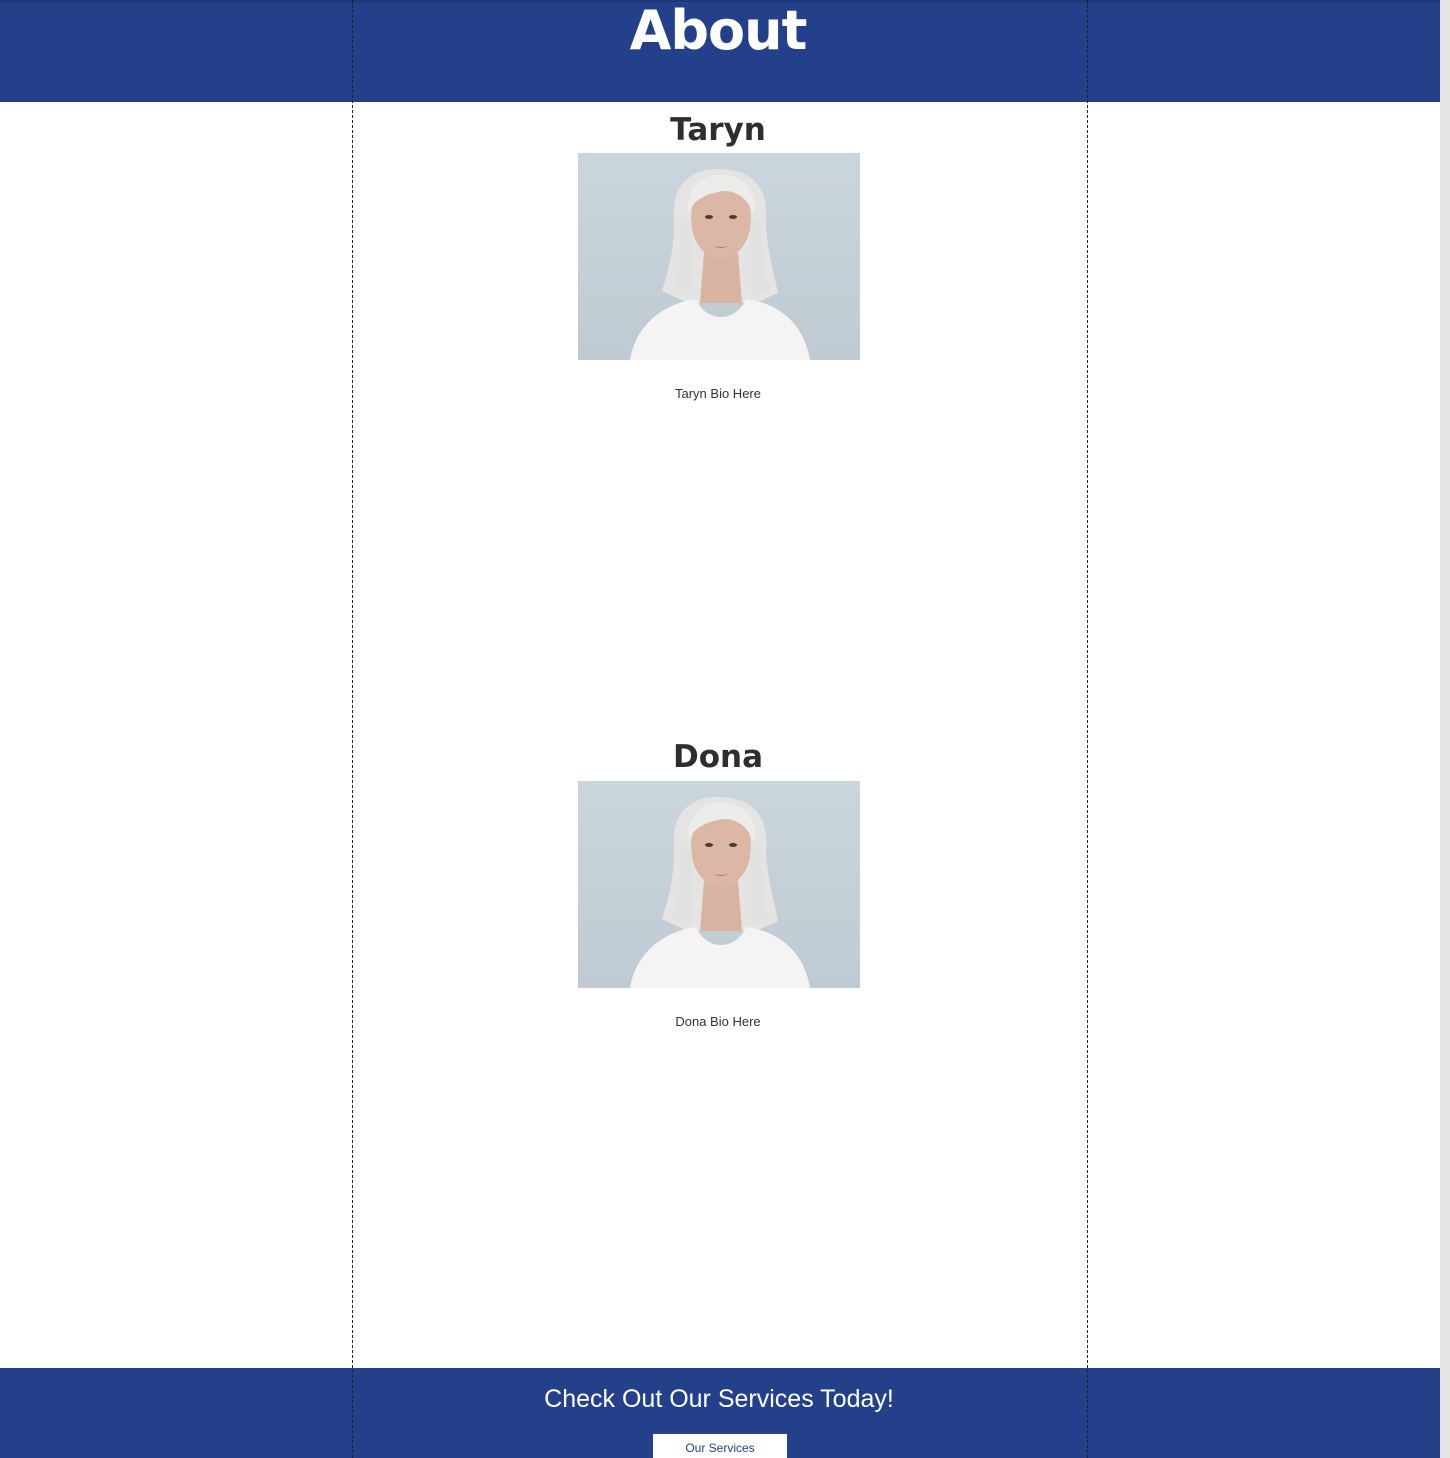 Image resolution: width=1450 pixels, height=1458 pixels. What do you see at coordinates (720, 1446) in the screenshot?
I see `our-services-button: Our Services` at bounding box center [720, 1446].